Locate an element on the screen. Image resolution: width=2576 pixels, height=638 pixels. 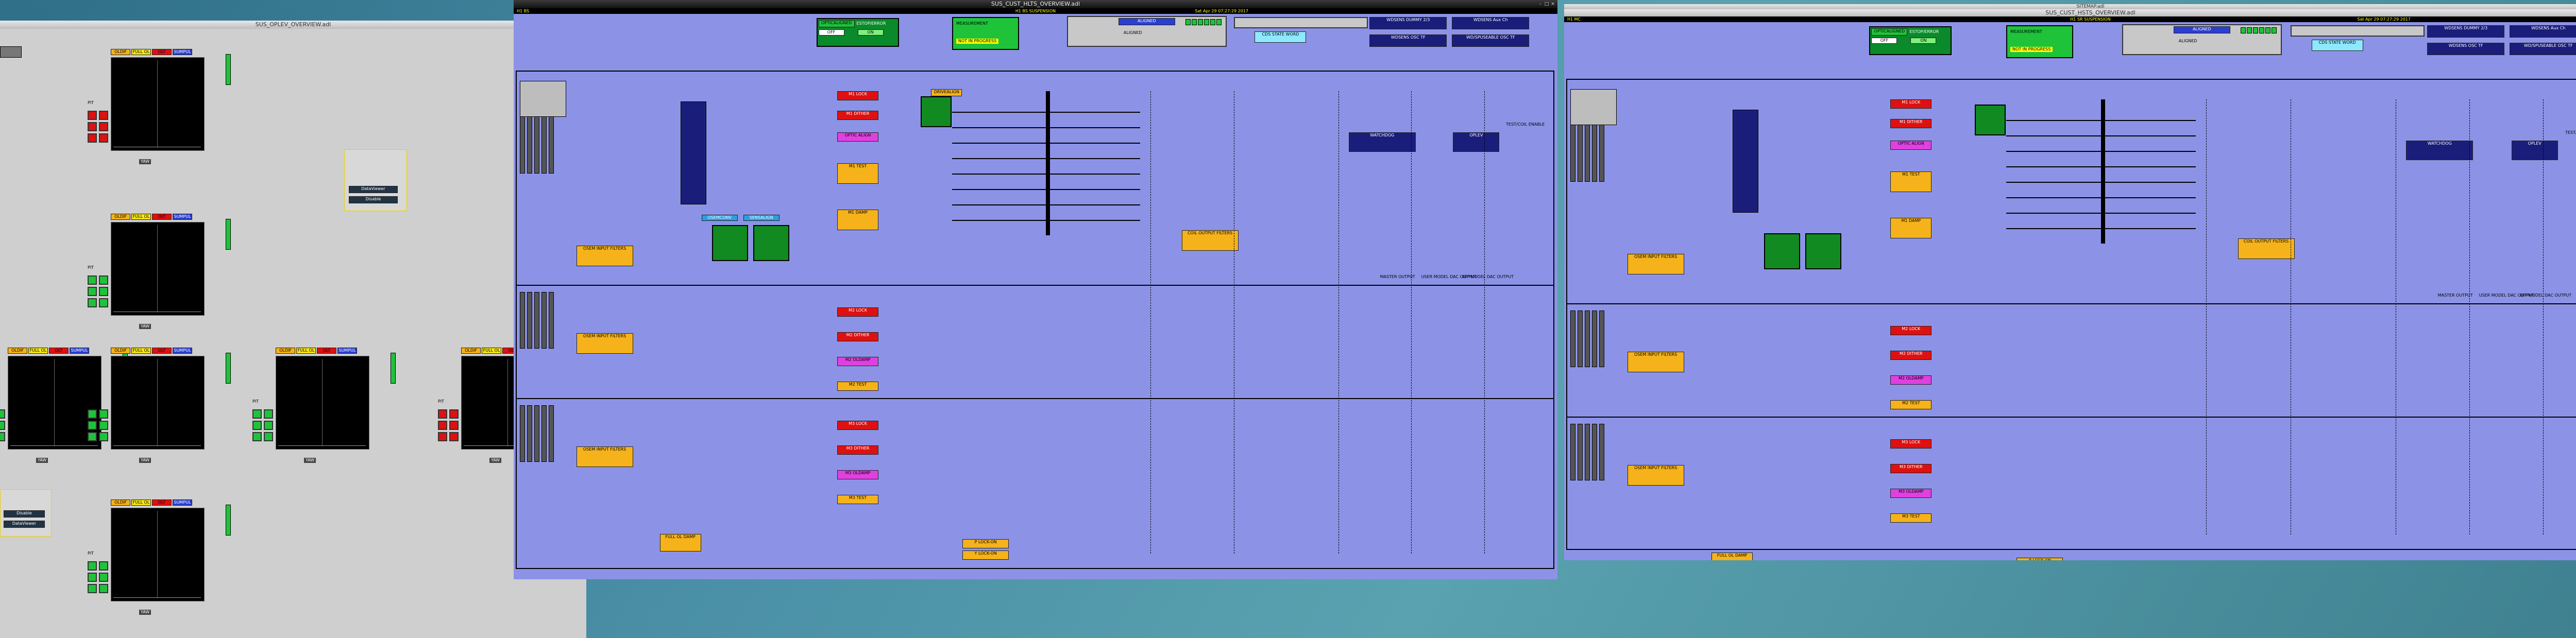
oplev-disable-button-2: Disable is located at coordinates (24, 514).